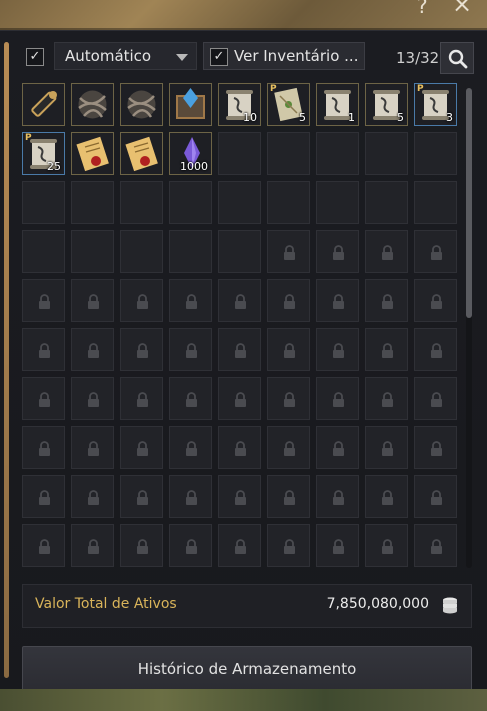 This screenshot has width=487, height=711. I want to click on storage-slot-item: 5, so click(386, 104).